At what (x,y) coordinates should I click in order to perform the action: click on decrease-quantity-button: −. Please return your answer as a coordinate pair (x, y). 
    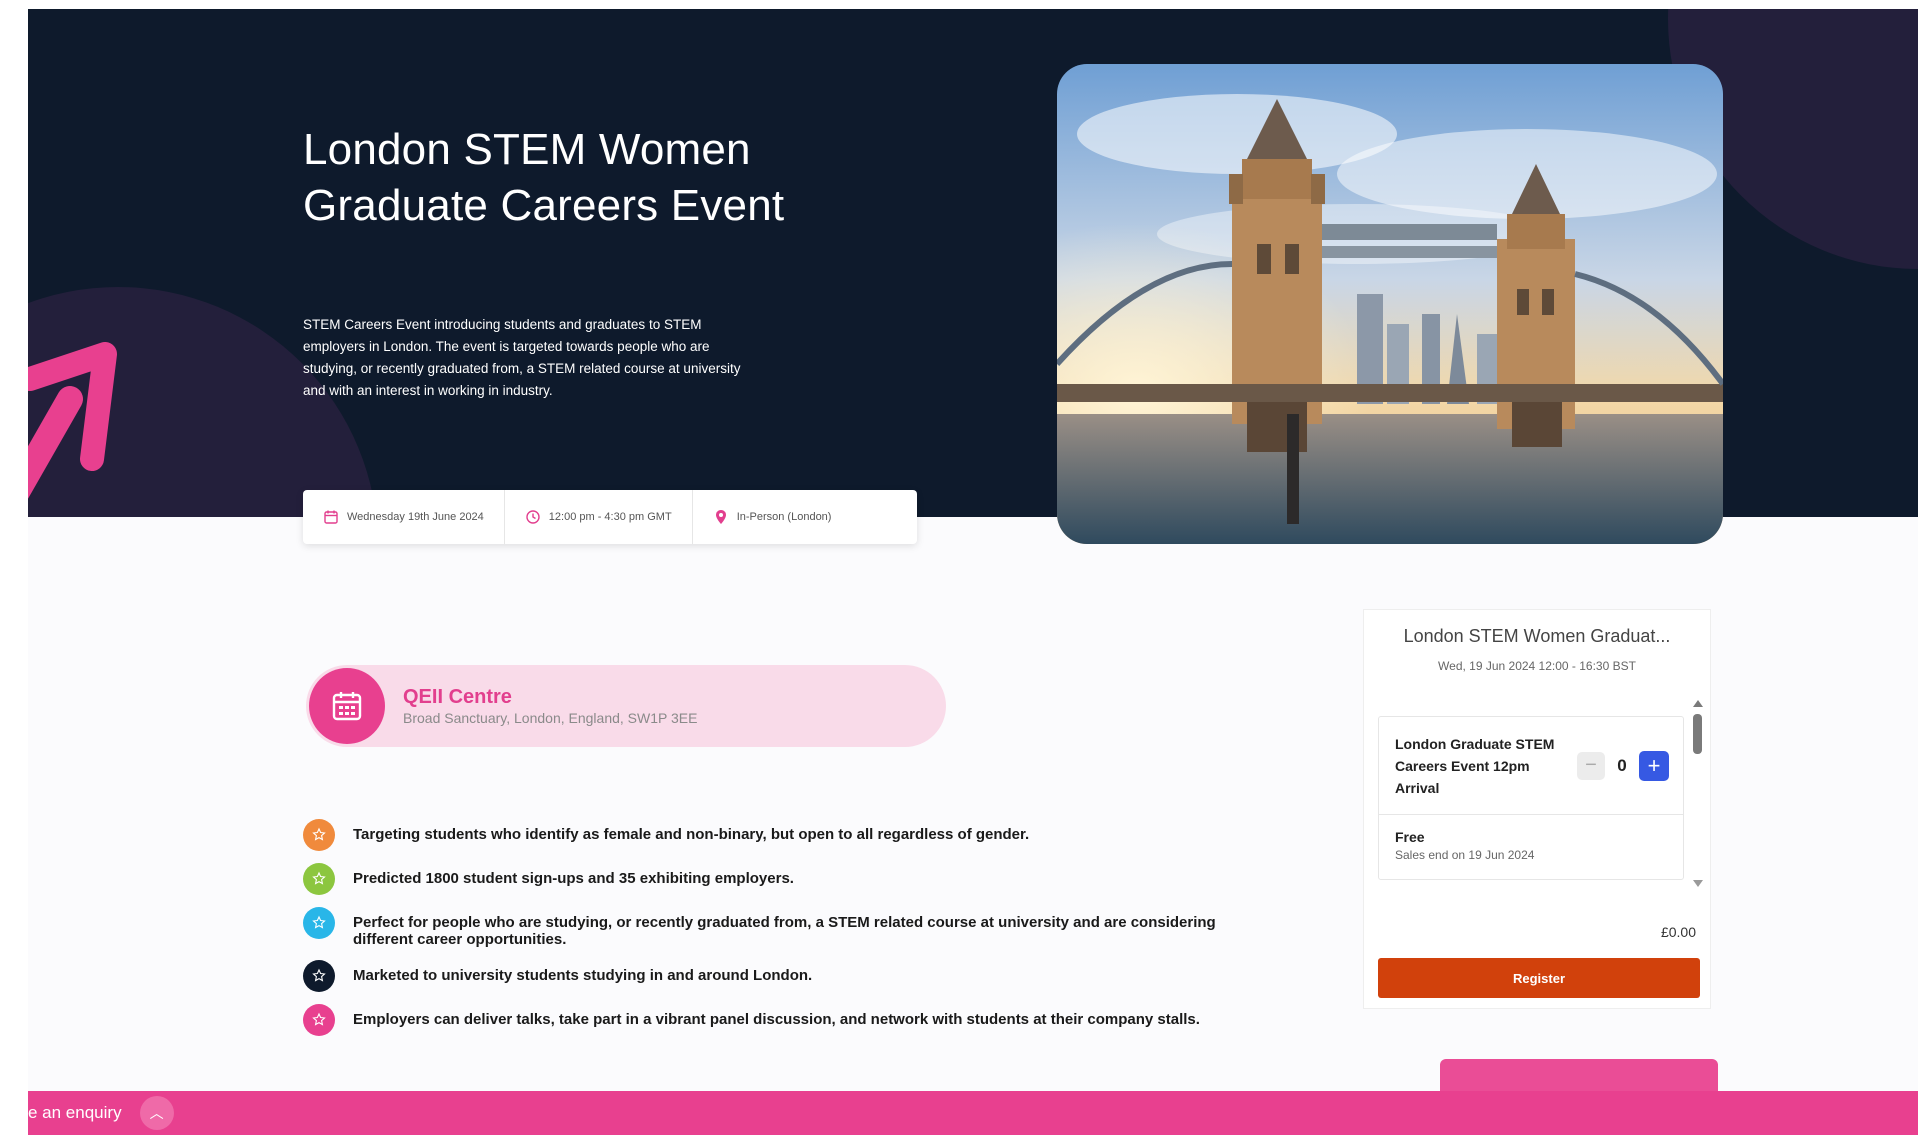
    Looking at the image, I should click on (1591, 765).